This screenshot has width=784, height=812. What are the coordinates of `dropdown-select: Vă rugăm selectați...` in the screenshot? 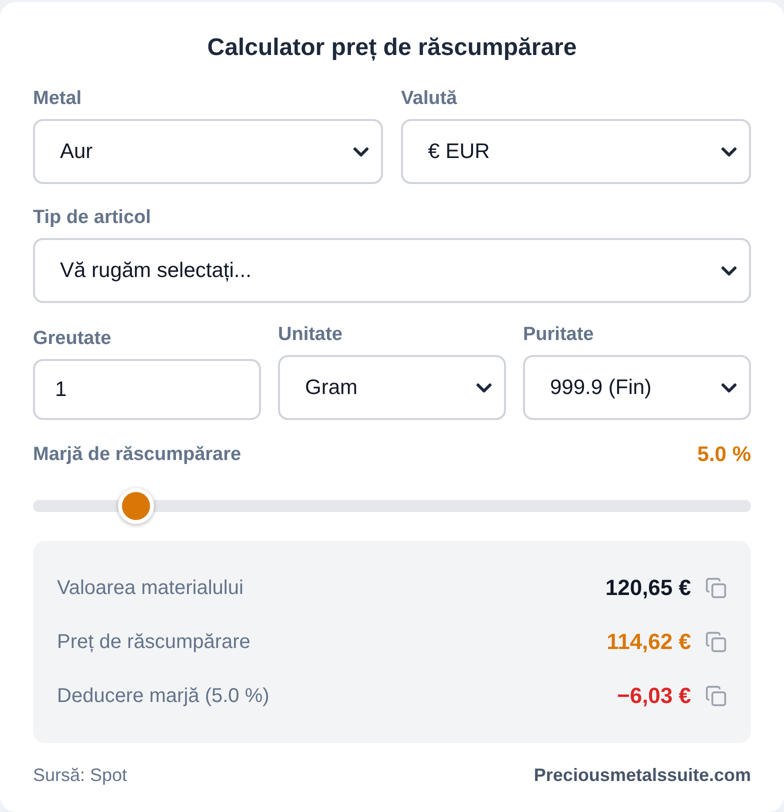 It's located at (392, 270).